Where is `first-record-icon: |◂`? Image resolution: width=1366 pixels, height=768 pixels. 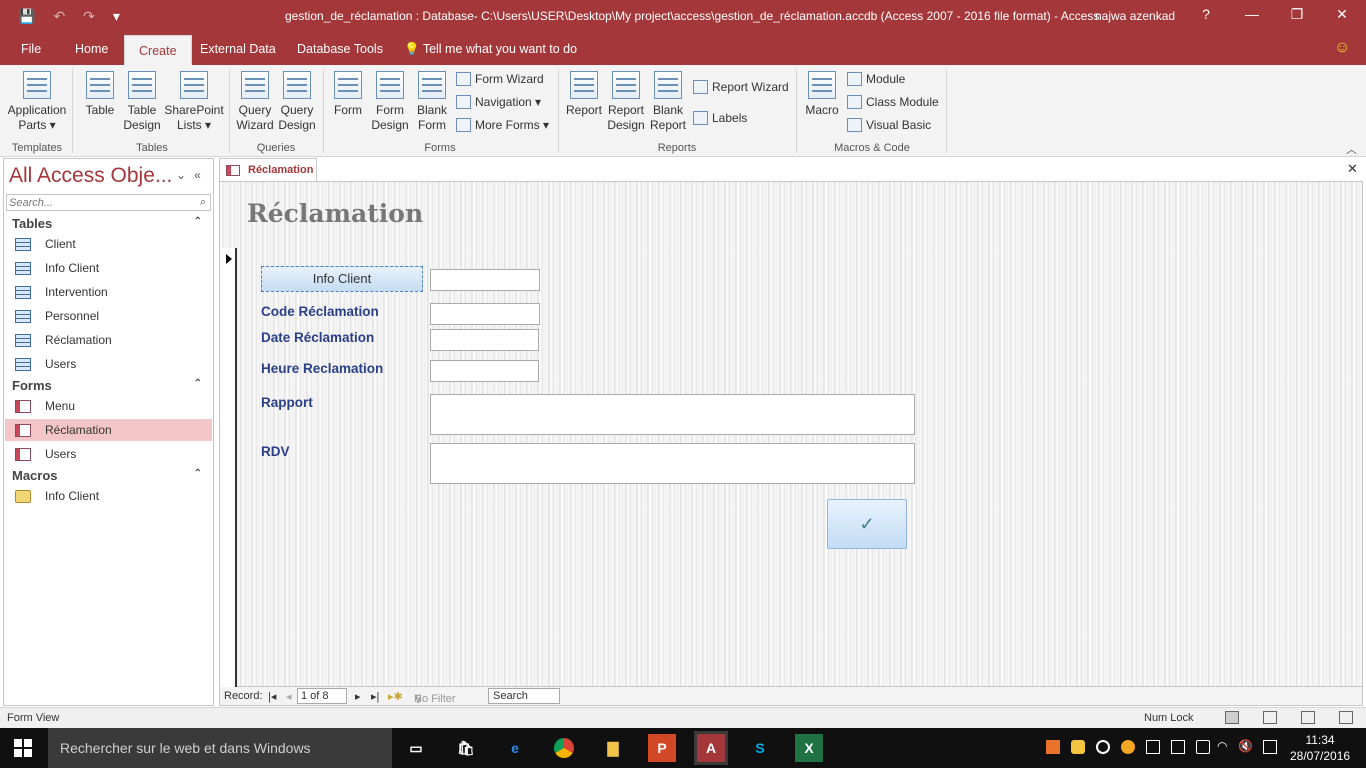 first-record-icon: |◂ is located at coordinates (272, 696).